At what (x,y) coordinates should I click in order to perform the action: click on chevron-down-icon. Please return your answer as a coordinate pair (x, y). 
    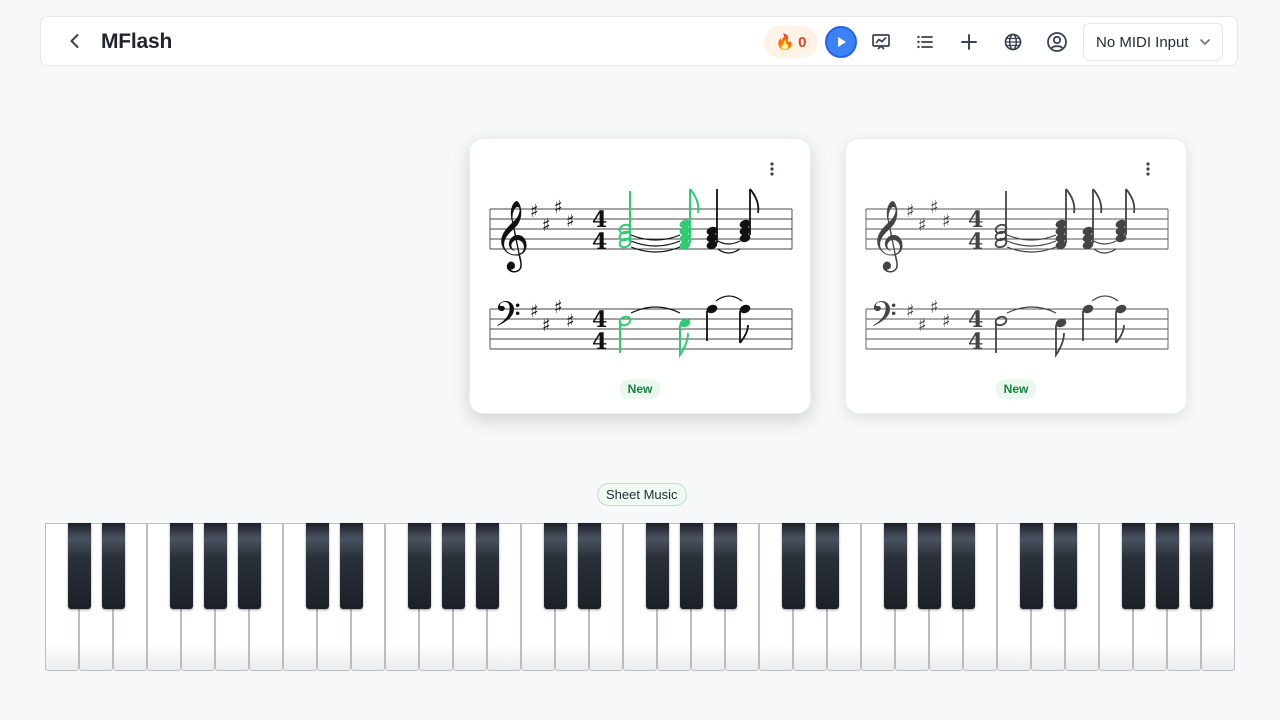
    Looking at the image, I should click on (1205, 42).